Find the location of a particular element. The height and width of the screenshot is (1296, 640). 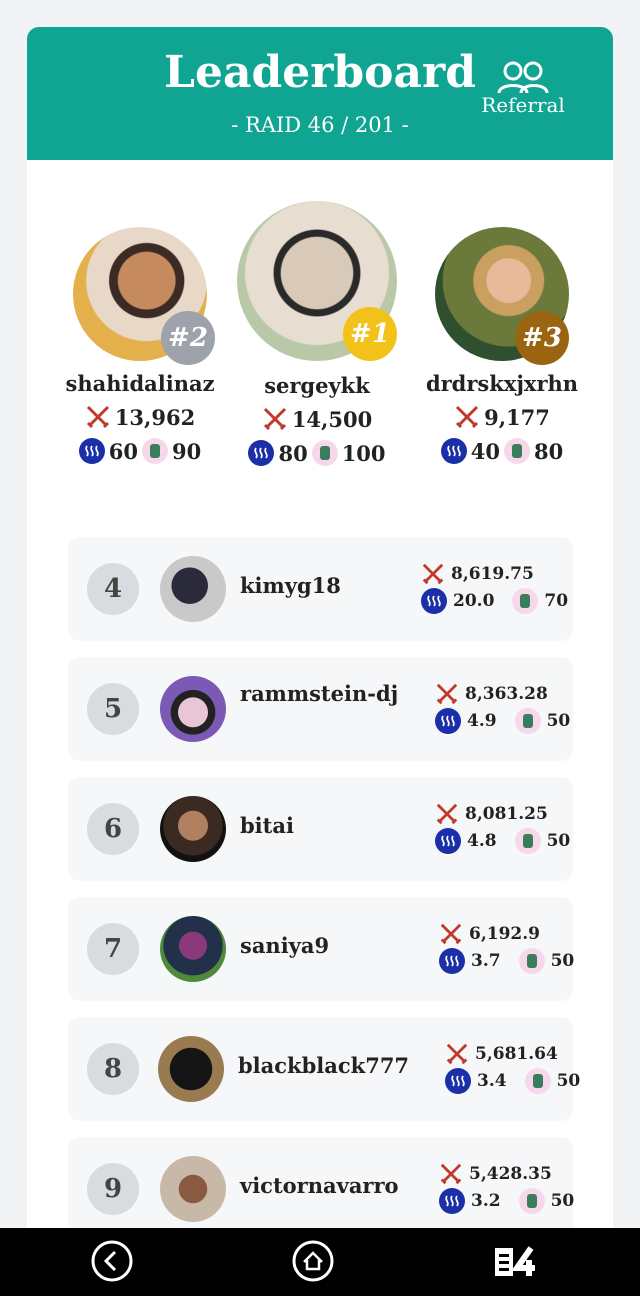

steem-value: 40 is located at coordinates (485, 451).